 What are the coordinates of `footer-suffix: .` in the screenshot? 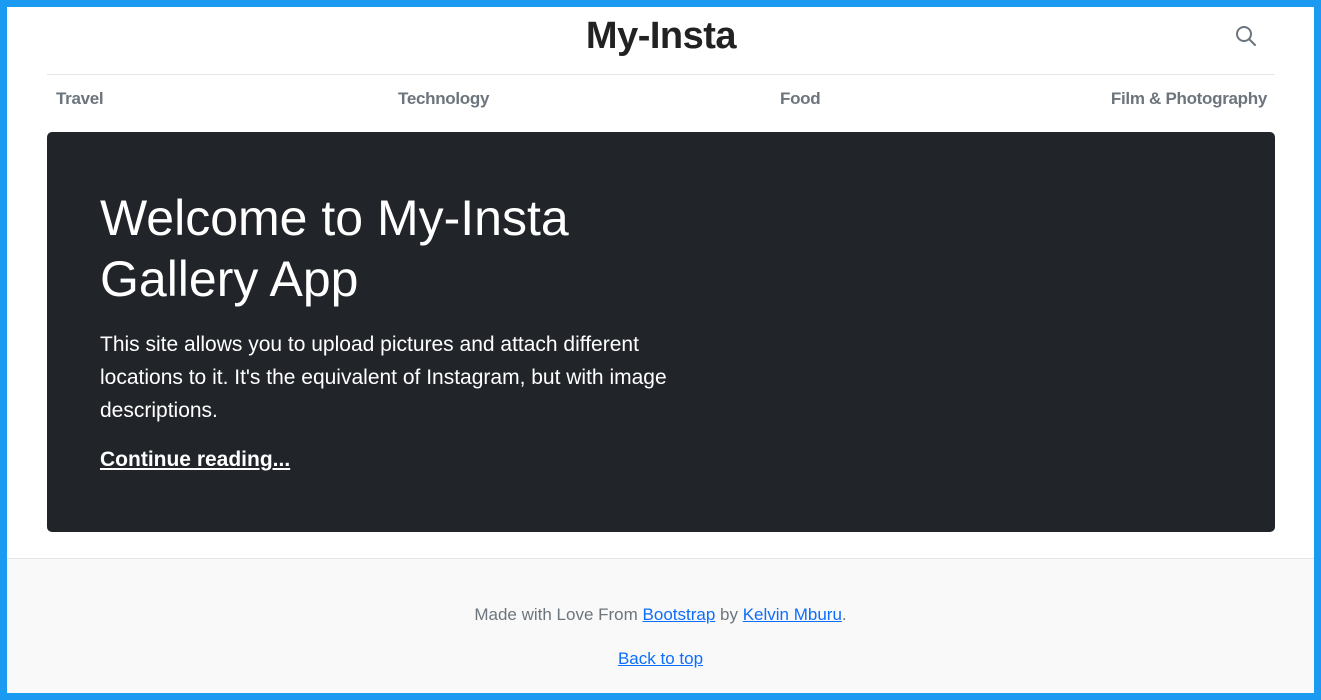 It's located at (844, 614).